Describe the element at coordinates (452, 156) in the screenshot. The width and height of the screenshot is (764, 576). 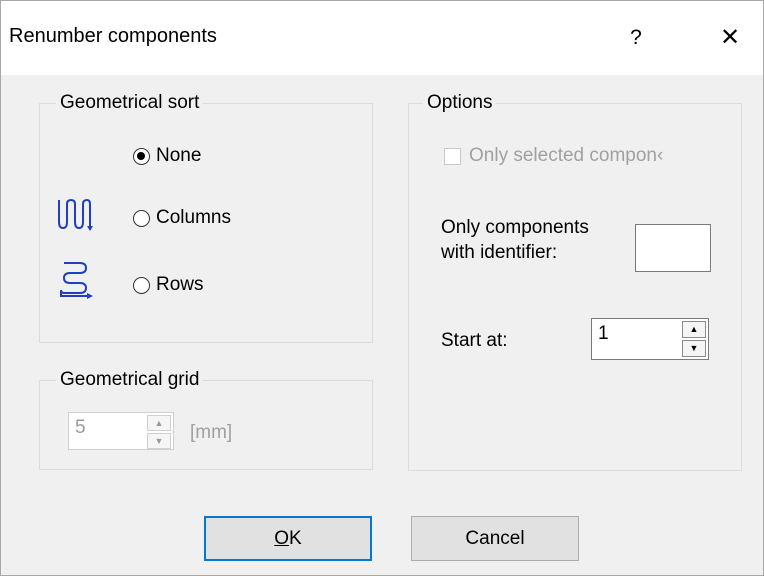
I see `only-selected-checkbox-box` at that location.